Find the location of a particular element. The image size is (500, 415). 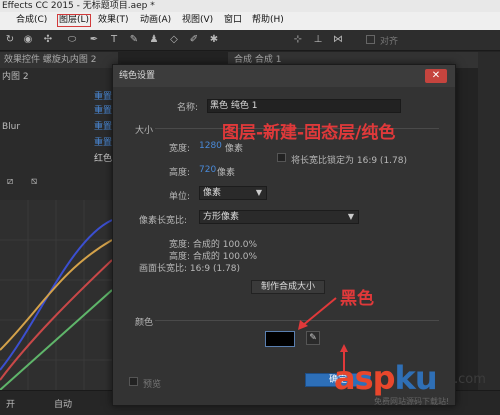

align-icon: ⊥ is located at coordinates (318, 40).